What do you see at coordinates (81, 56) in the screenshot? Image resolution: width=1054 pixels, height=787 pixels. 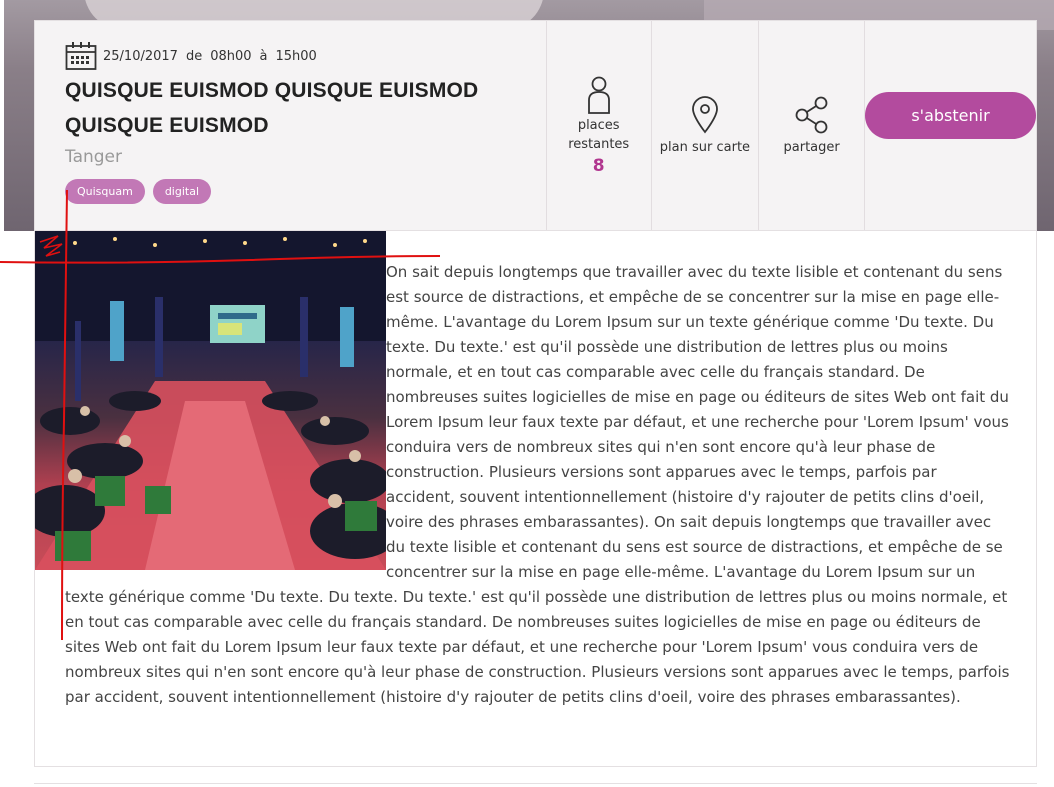 I see `calendar-icon` at bounding box center [81, 56].